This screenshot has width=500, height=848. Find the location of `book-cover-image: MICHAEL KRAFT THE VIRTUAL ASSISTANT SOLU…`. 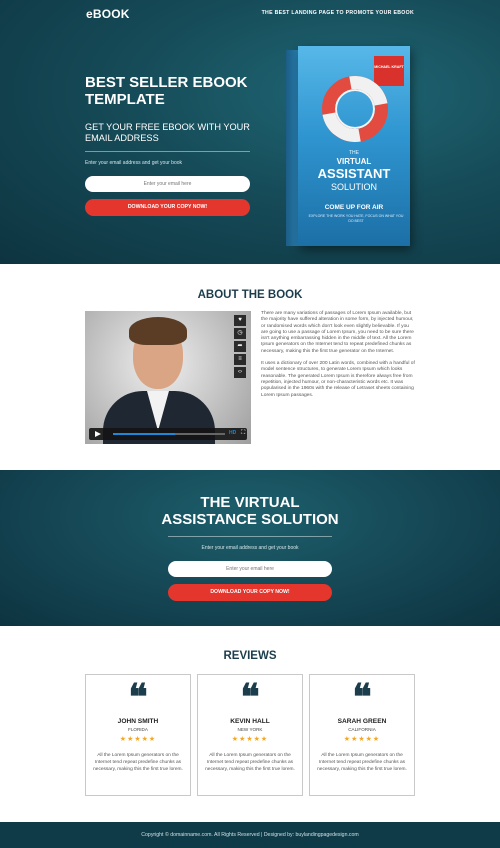

book-cover-image: MICHAEL KRAFT THE VIRTUAL ASSISTANT SOLU… is located at coordinates (348, 148).